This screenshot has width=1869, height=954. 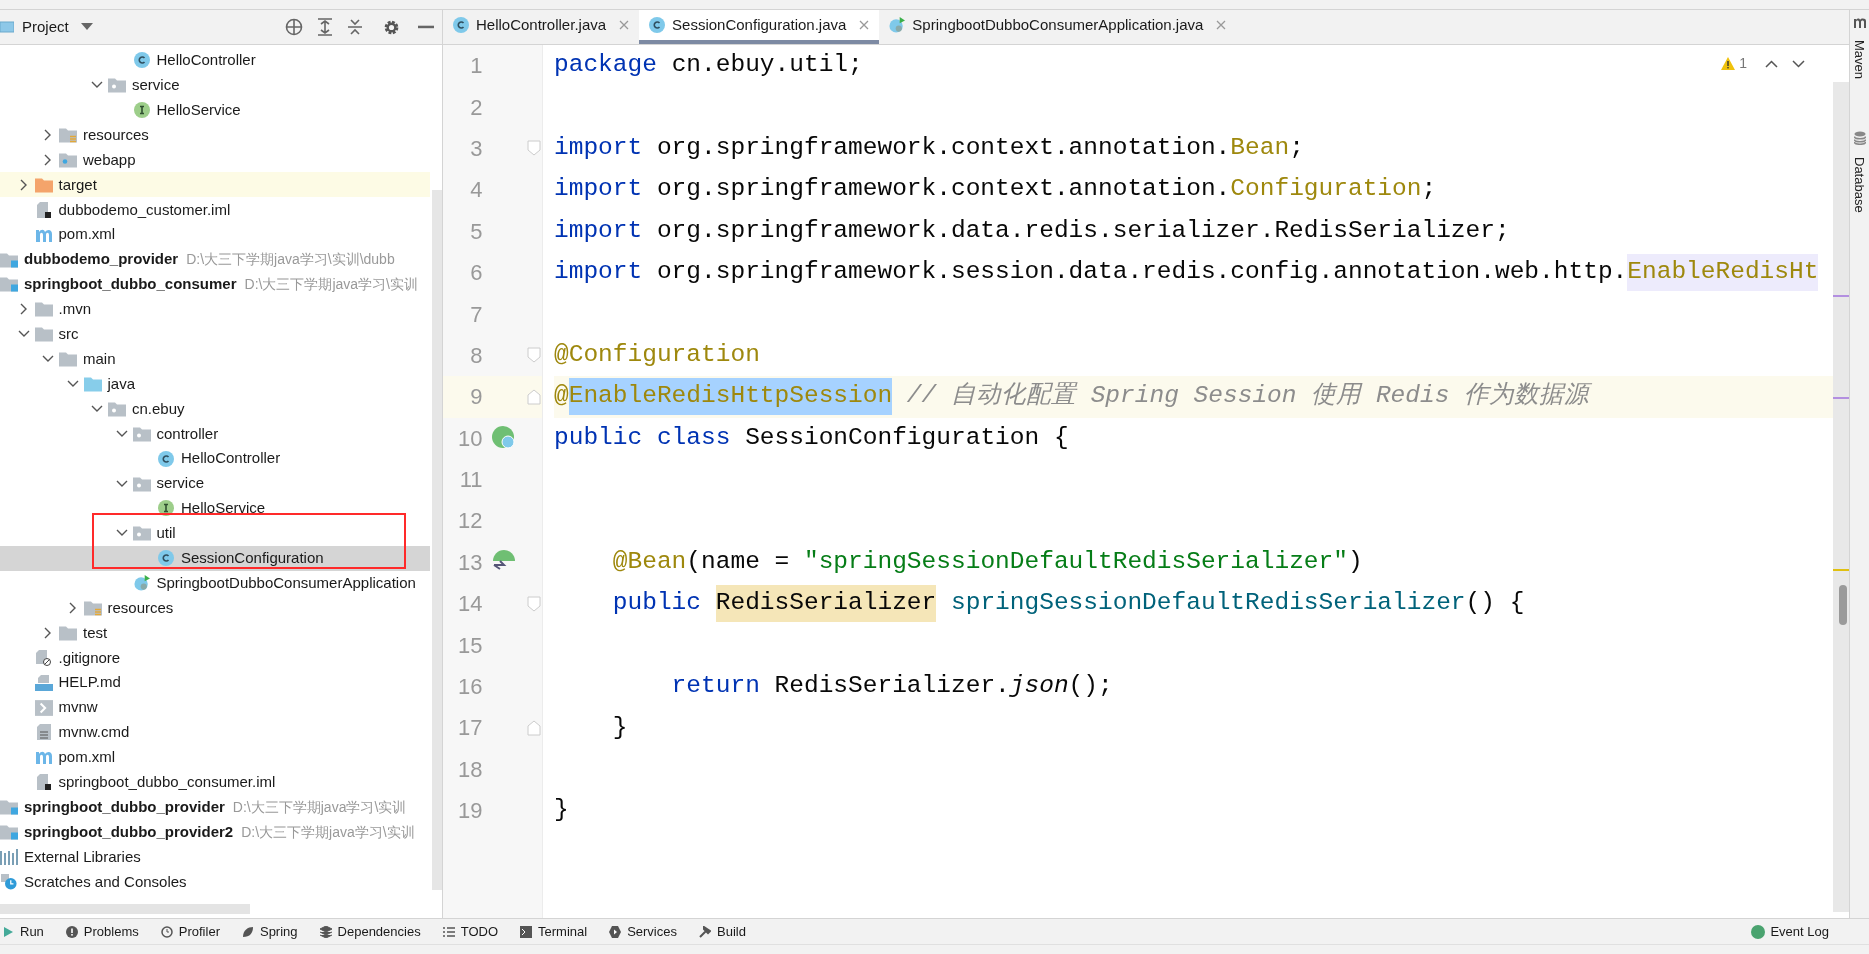 I want to click on collapse-all-icon, so click(x=355, y=27).